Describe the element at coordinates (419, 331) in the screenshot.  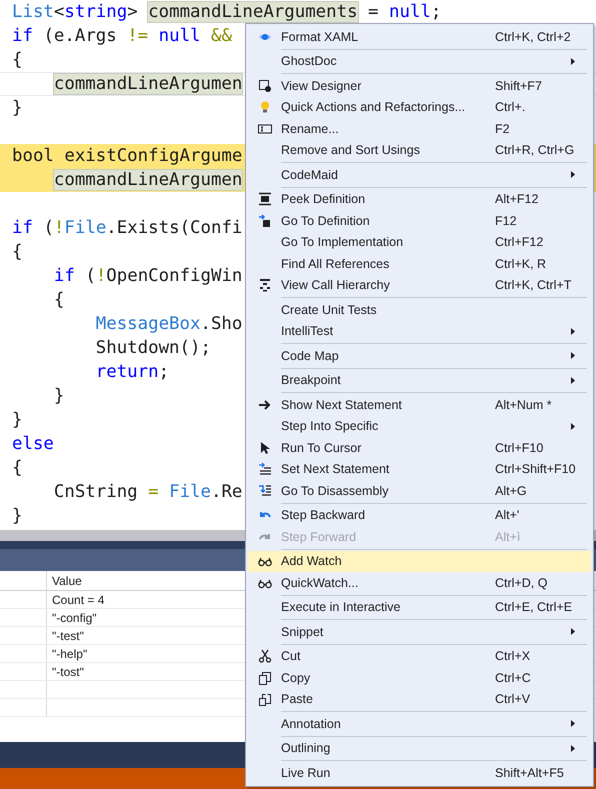
I see `menu-item: IntelliTest` at that location.